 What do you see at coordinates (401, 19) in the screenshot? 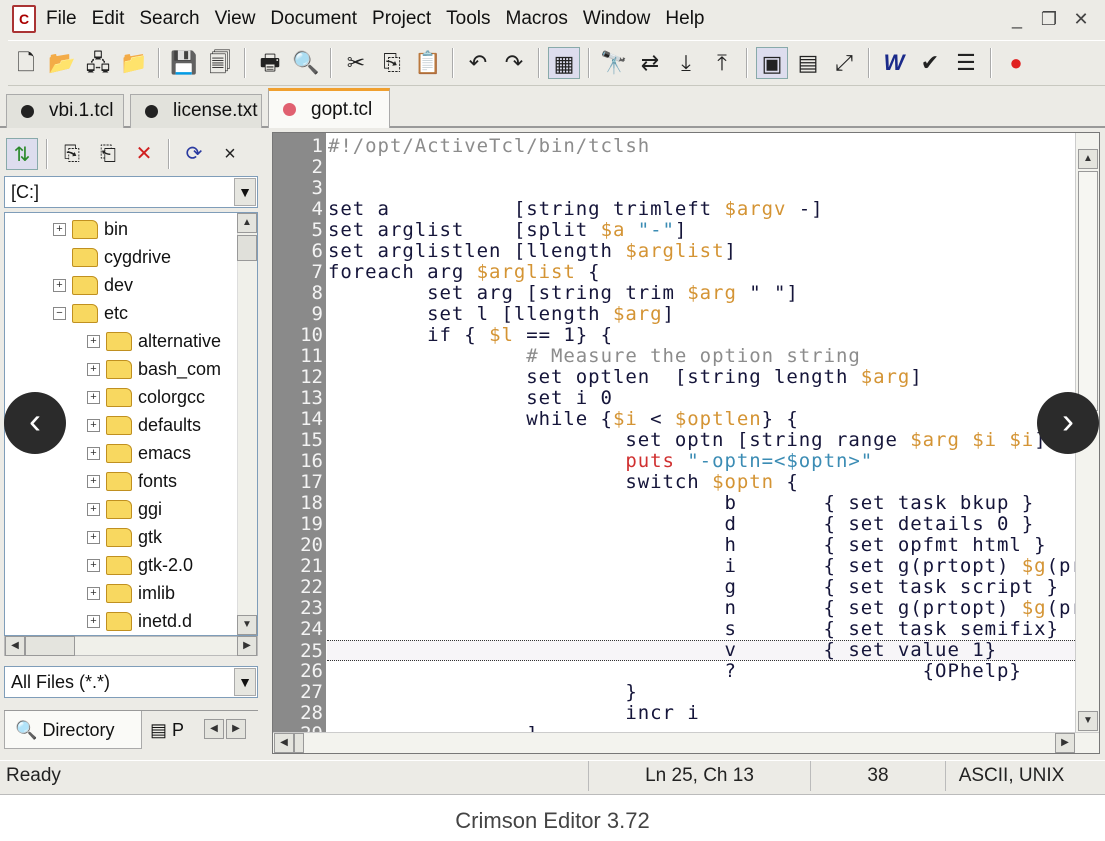
I see `menu-project: Project` at bounding box center [401, 19].